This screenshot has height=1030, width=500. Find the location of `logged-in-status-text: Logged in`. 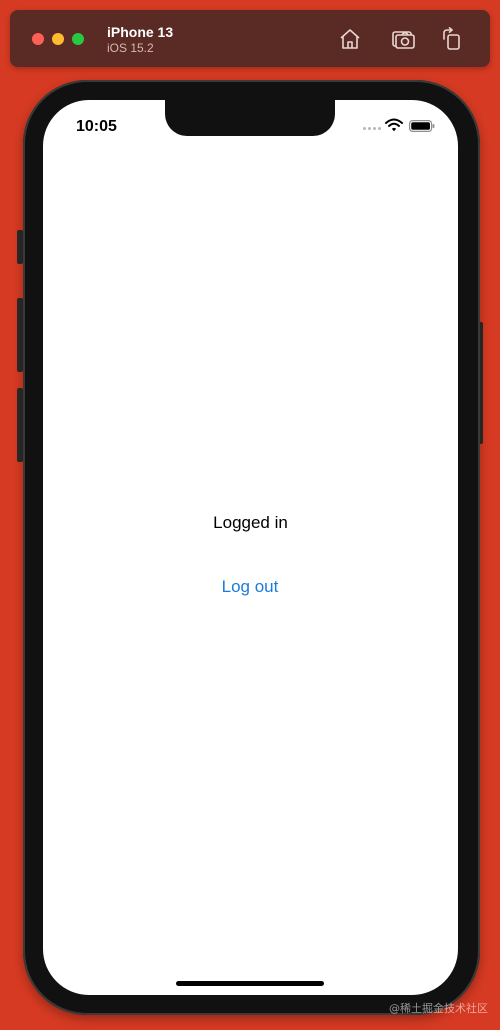

logged-in-status-text: Logged in is located at coordinates (250, 522).